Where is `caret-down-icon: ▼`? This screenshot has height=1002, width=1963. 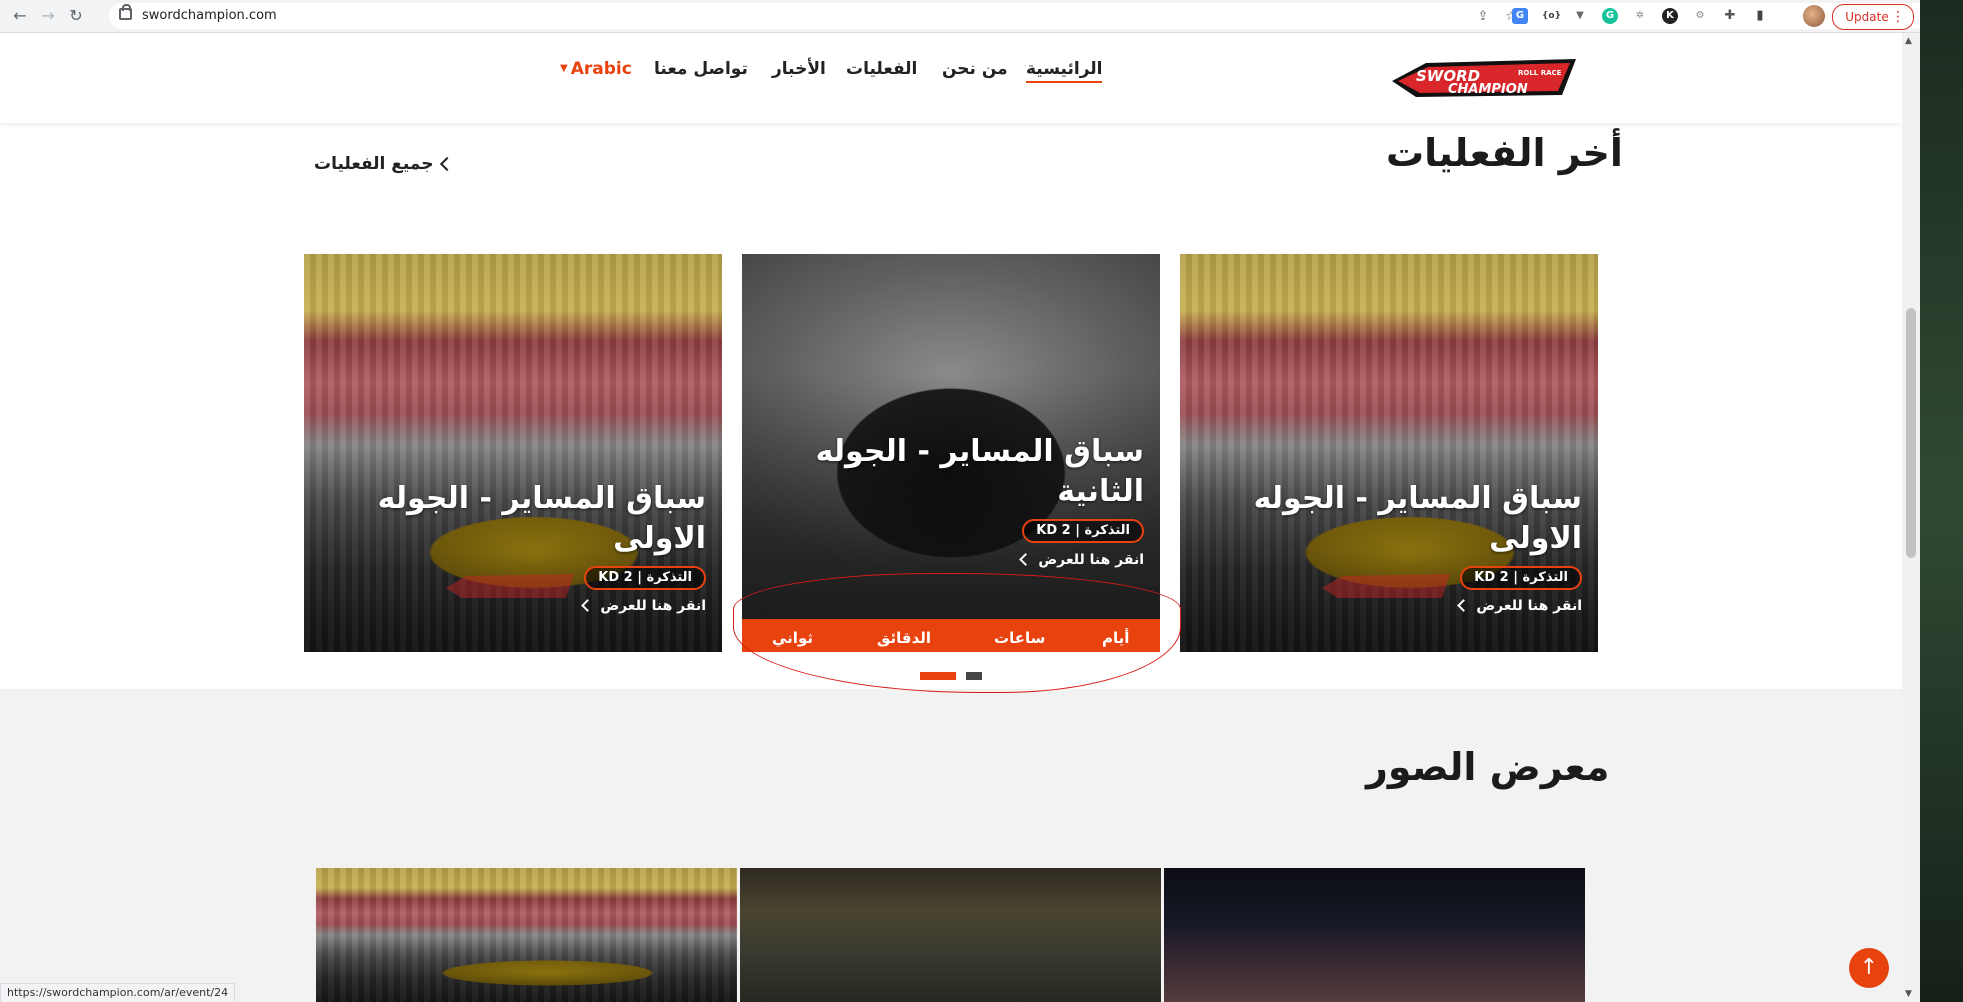 caret-down-icon: ▼ is located at coordinates (564, 68).